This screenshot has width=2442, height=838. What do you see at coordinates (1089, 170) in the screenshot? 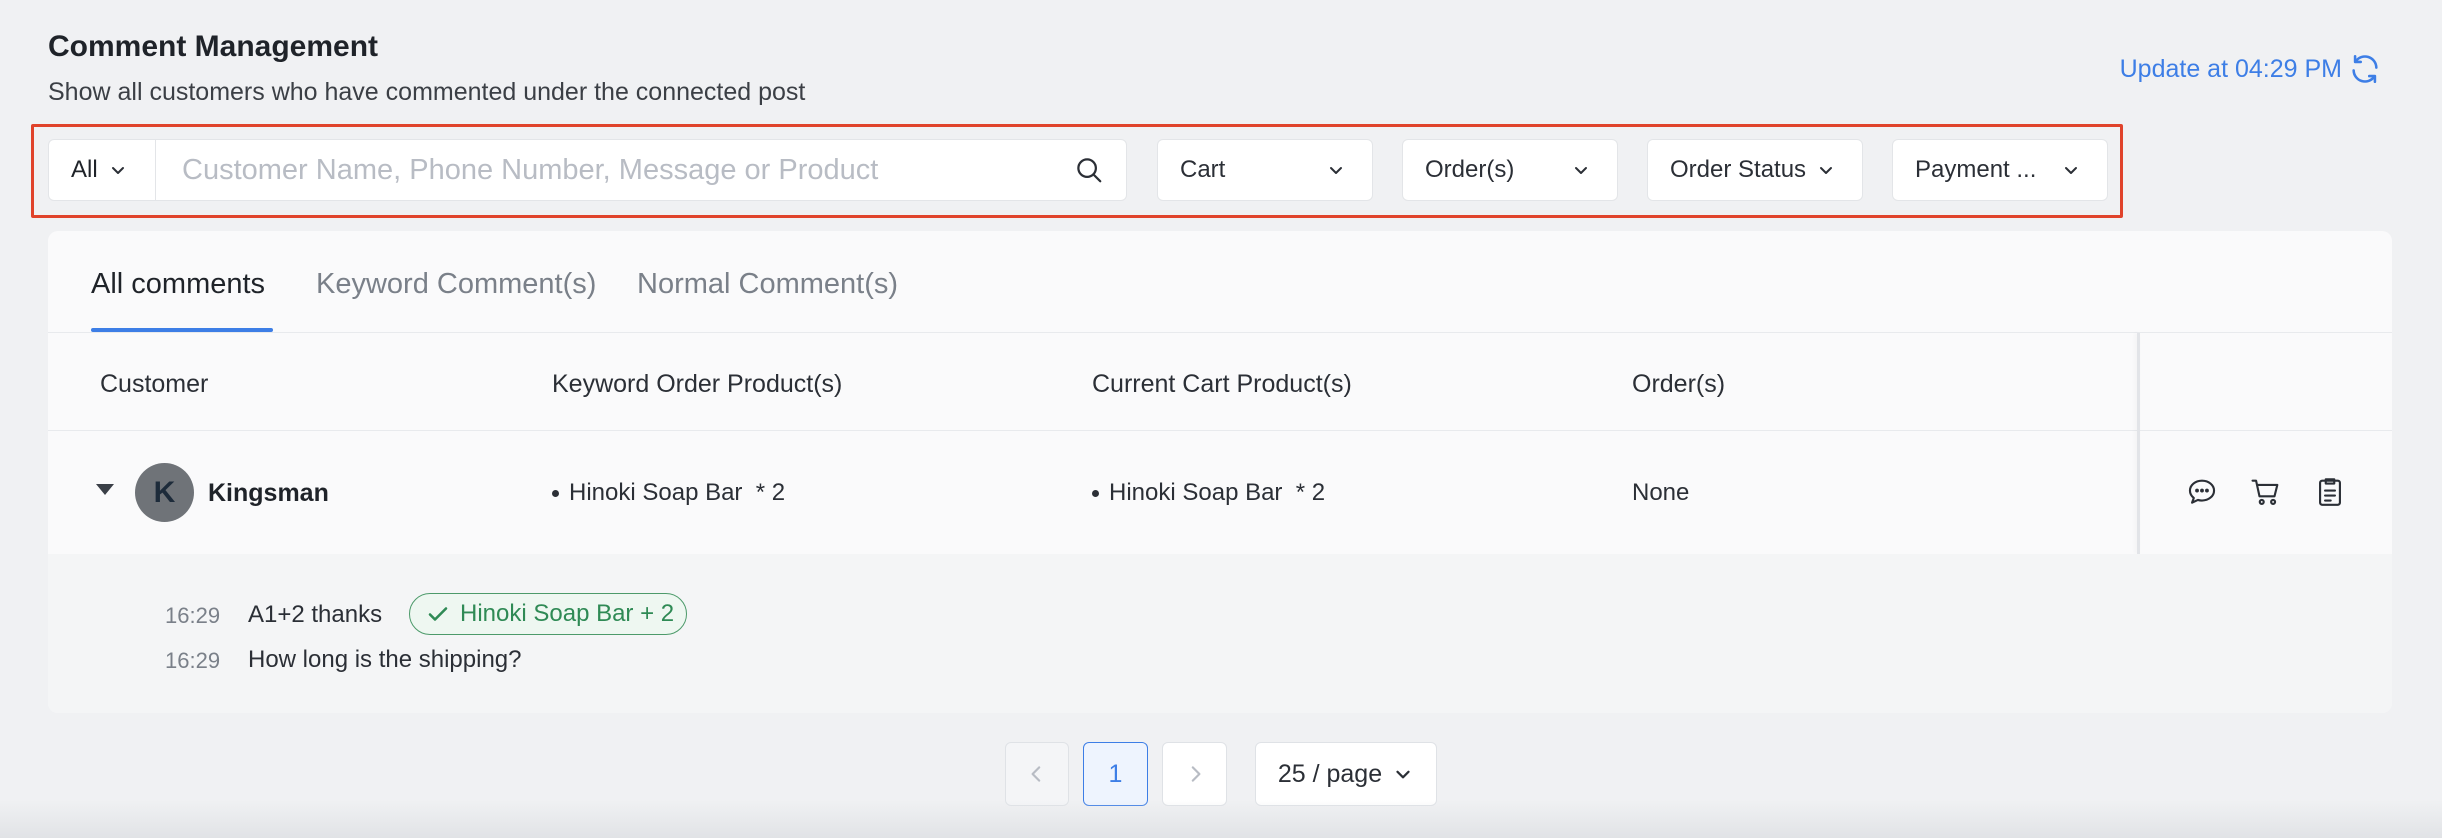
I see `search-icon` at bounding box center [1089, 170].